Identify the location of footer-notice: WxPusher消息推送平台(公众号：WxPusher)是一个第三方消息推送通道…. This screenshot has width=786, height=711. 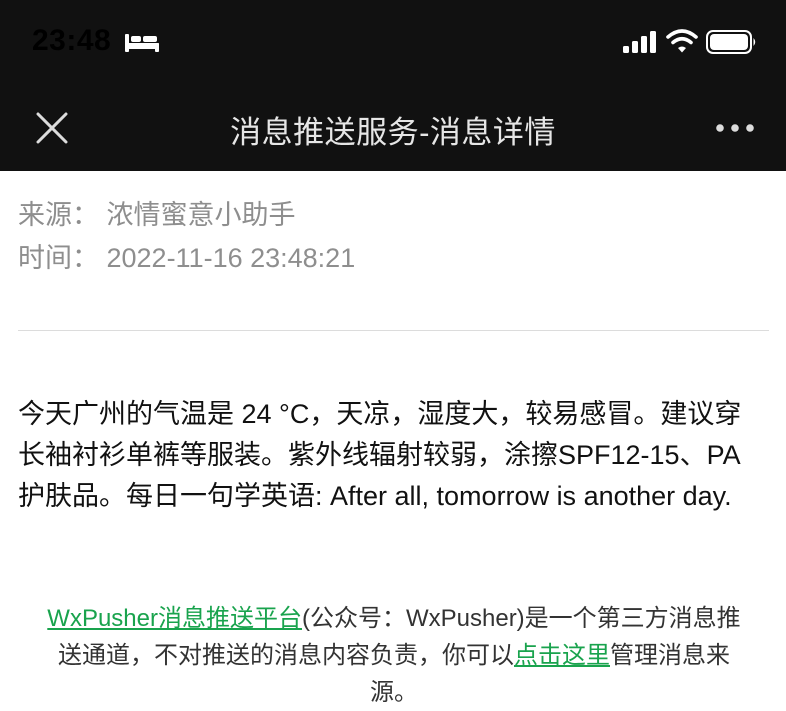
(394, 655).